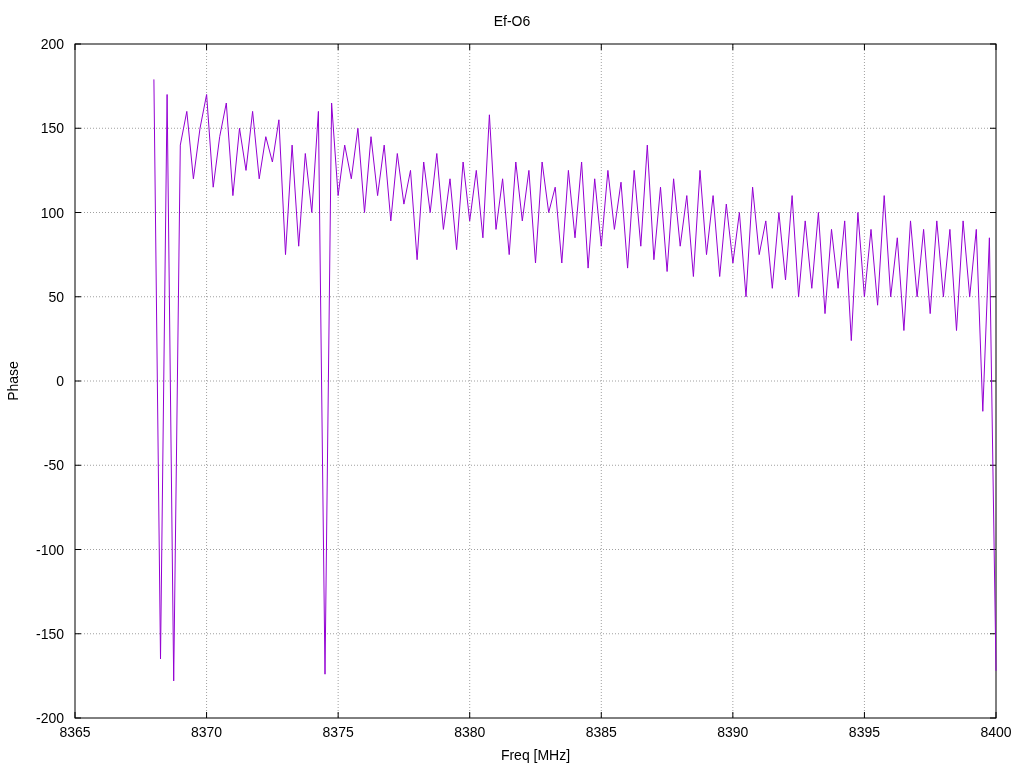  Describe the element at coordinates (49, 549) in the screenshot. I see `y-tick-label: -100` at that location.